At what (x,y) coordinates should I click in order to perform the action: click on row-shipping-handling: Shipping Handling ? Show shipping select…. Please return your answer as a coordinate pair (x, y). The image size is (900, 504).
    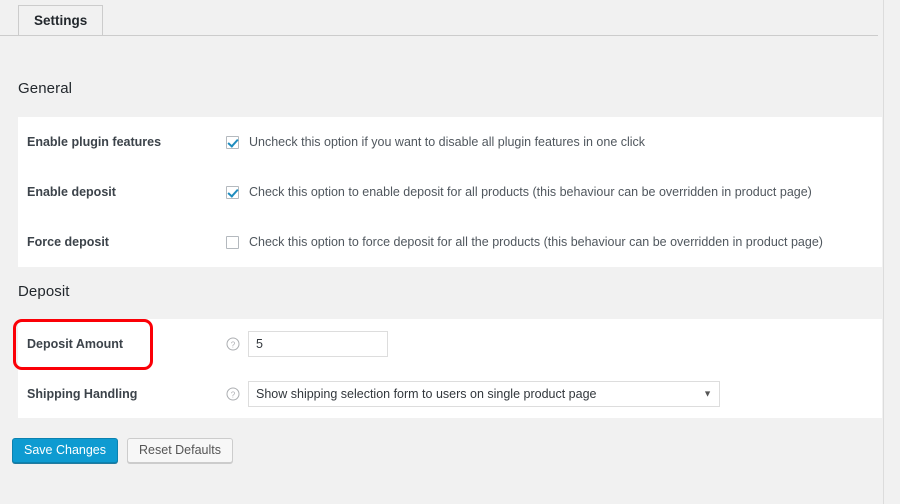
    Looking at the image, I should click on (450, 394).